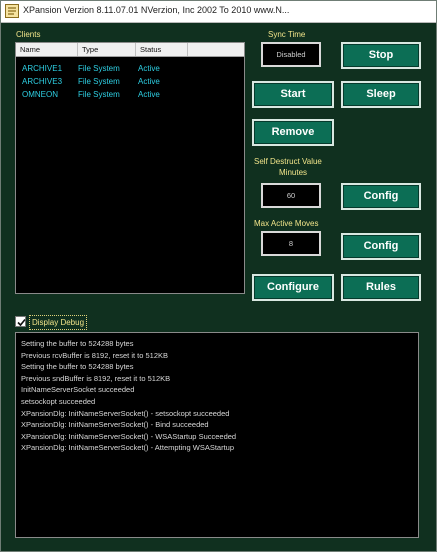  I want to click on client-row: ARCHIVE1 File System Active, so click(130, 69).